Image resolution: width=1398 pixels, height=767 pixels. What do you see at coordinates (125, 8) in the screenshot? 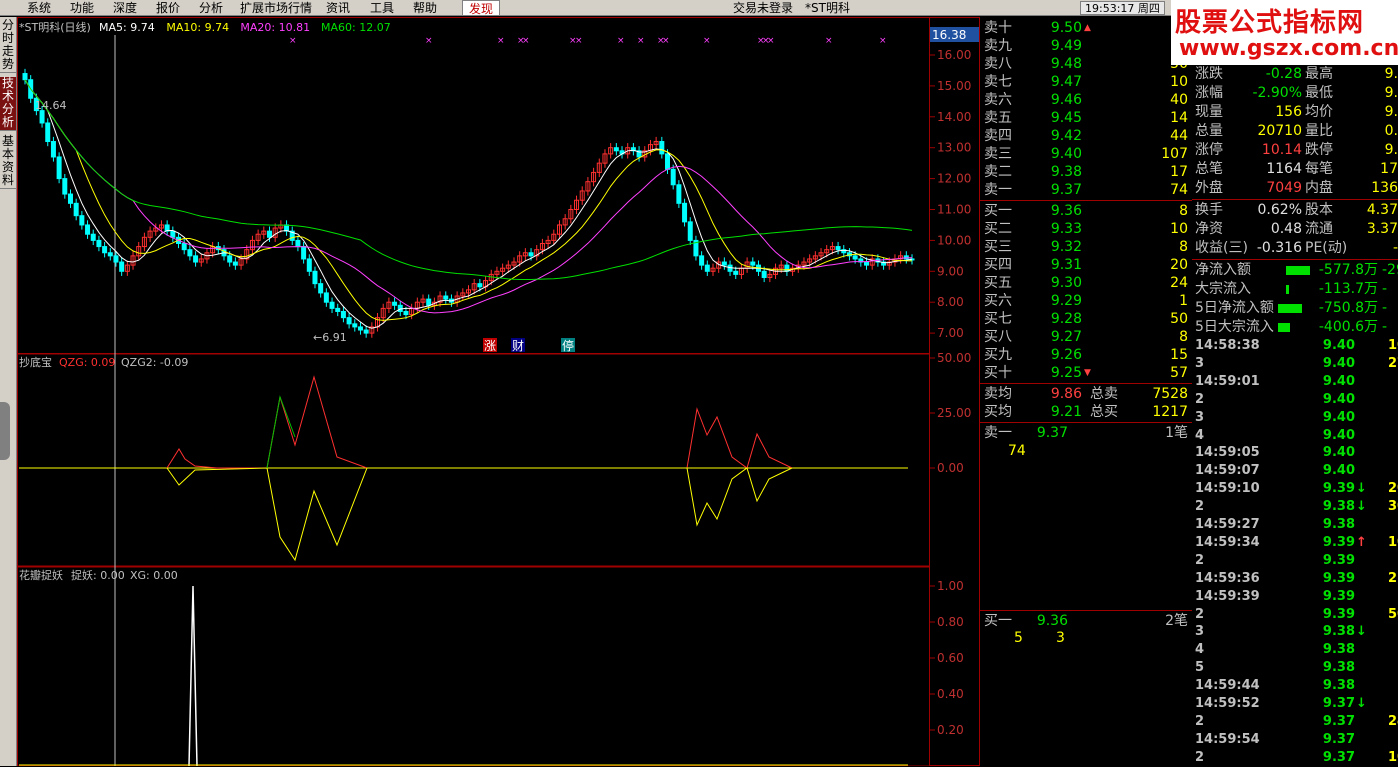
I see `menu-item-2: 深度` at bounding box center [125, 8].